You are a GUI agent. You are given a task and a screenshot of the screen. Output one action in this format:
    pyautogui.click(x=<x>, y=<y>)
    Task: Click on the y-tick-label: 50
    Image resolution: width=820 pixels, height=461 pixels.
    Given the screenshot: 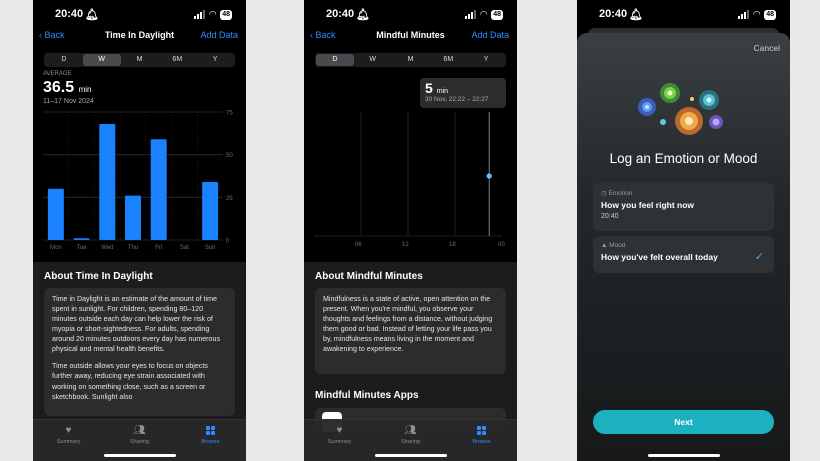 What is the action you would take?
    pyautogui.click(x=229, y=156)
    